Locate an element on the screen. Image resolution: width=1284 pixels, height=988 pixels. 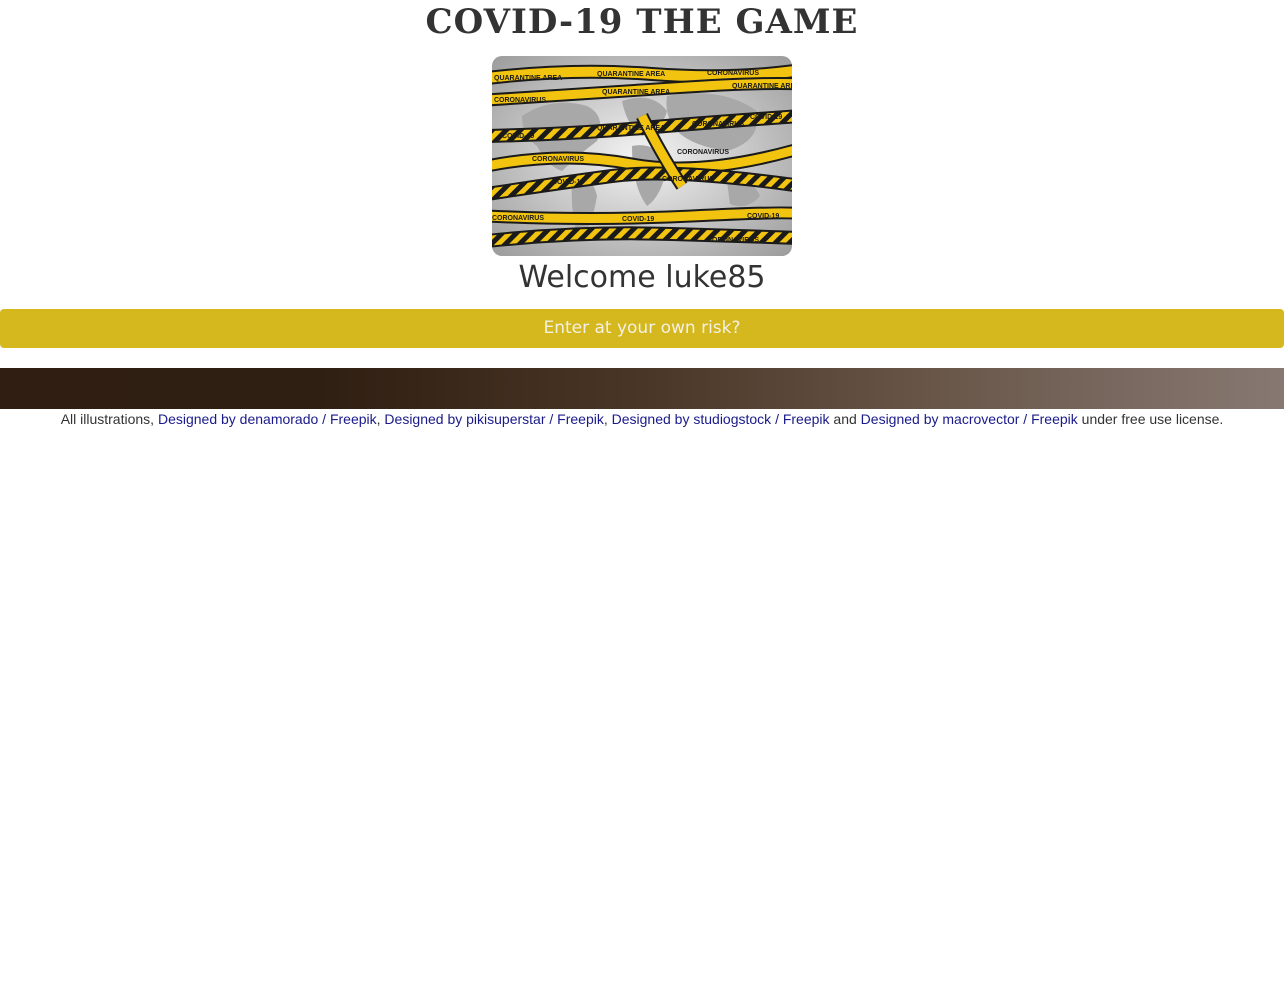
credits-and: and is located at coordinates (845, 419).